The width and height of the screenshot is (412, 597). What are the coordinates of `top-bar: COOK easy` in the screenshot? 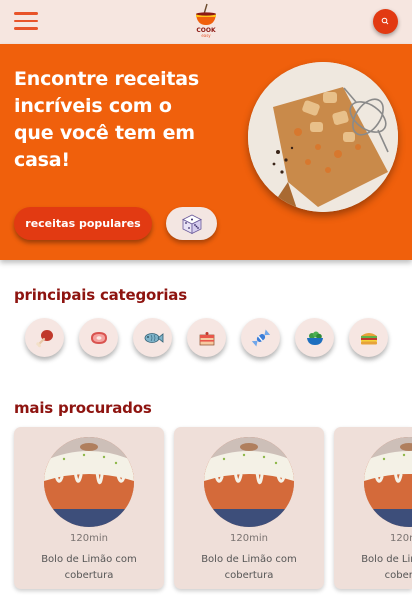 It's located at (206, 22).